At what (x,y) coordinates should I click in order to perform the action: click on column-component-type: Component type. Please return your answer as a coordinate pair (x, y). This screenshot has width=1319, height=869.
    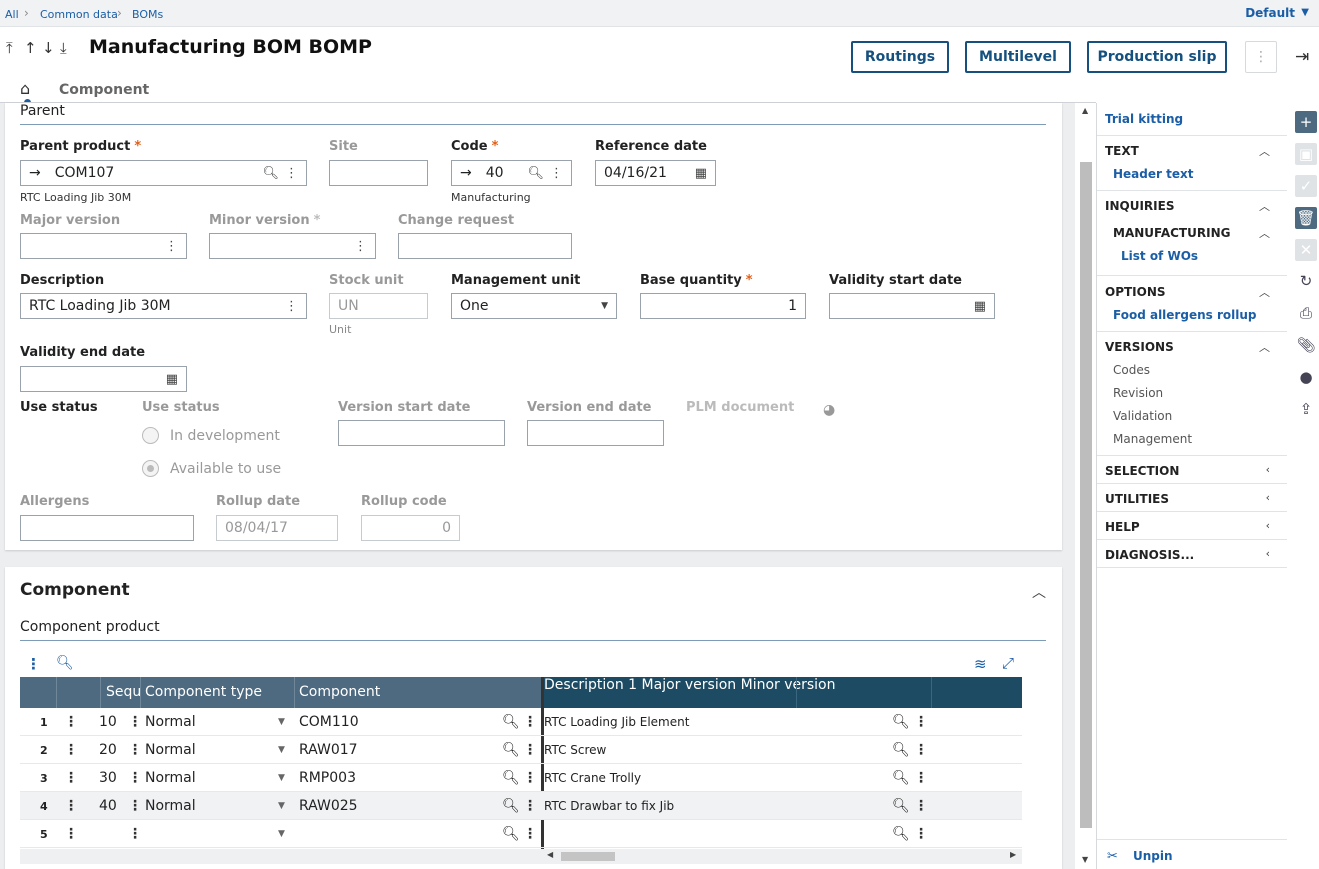
    Looking at the image, I should click on (203, 692).